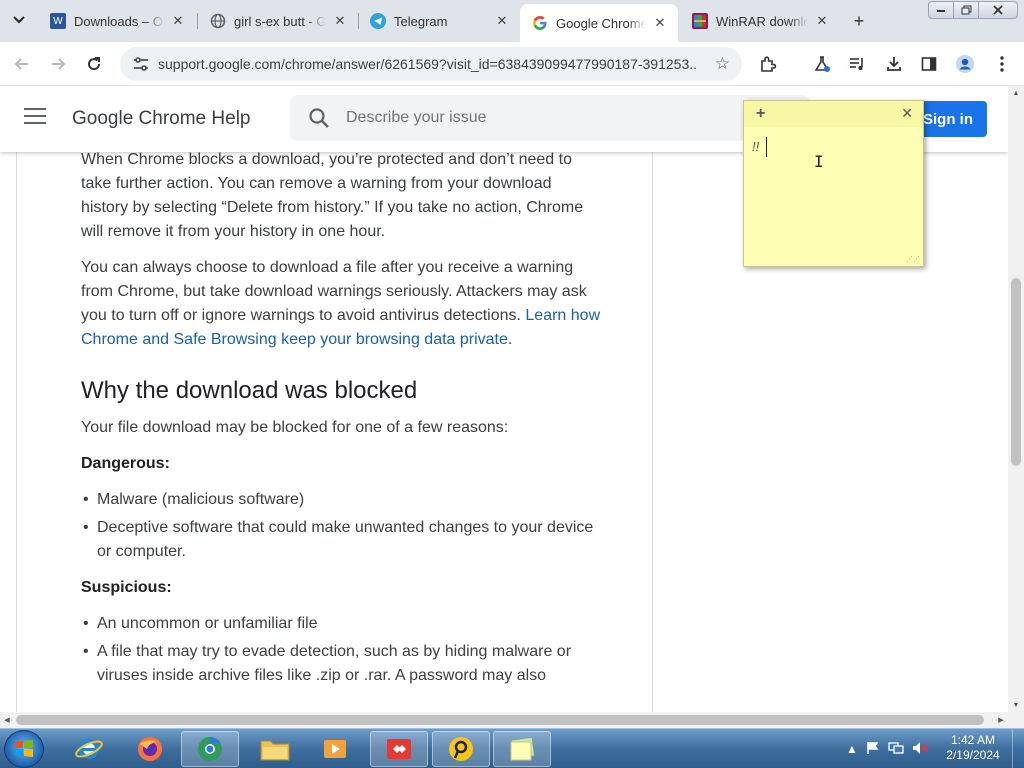 Image resolution: width=1024 pixels, height=768 pixels. Describe the element at coordinates (1016, 372) in the screenshot. I see `scroll-thumb` at that location.